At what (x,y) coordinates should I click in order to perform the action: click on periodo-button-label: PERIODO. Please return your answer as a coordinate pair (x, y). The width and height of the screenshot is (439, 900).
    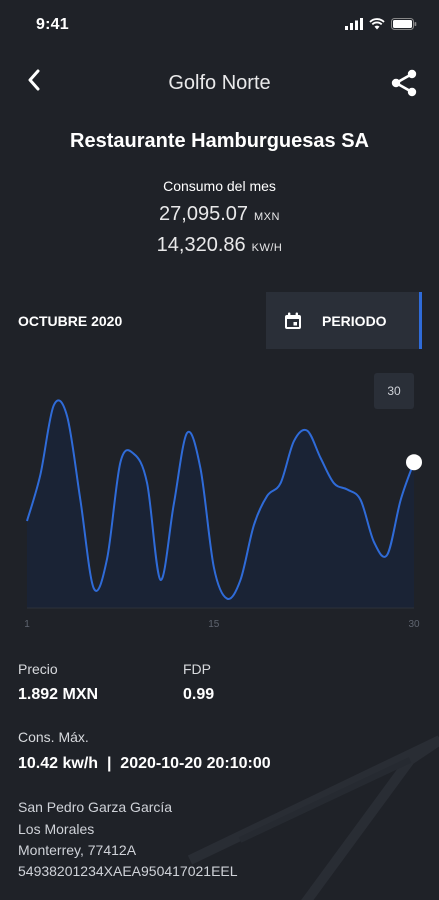
    Looking at the image, I should click on (354, 320).